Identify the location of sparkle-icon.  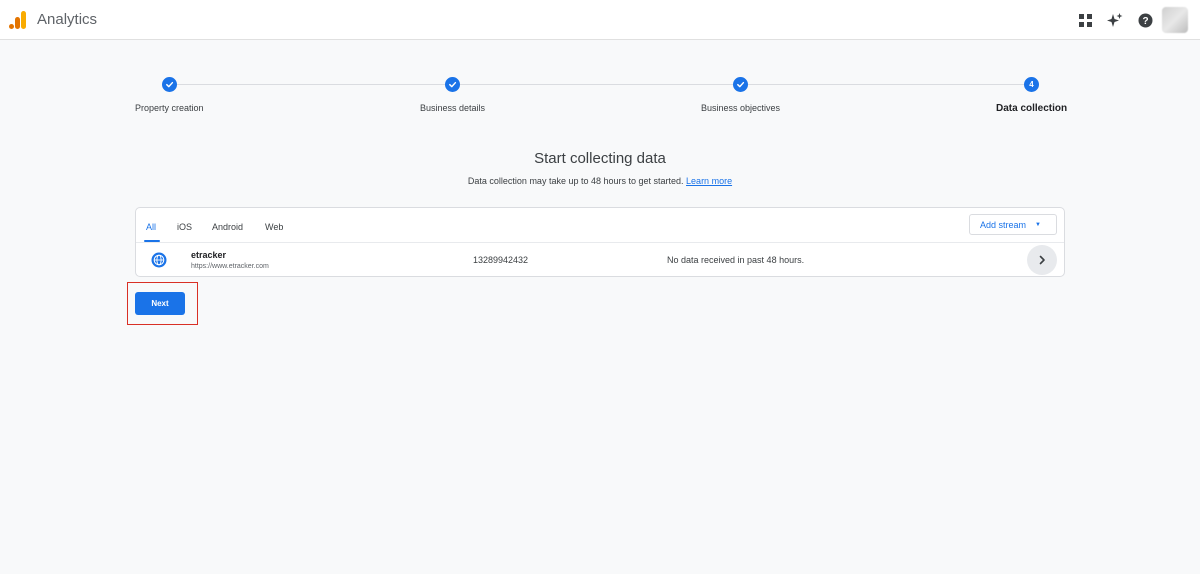
(1115, 20).